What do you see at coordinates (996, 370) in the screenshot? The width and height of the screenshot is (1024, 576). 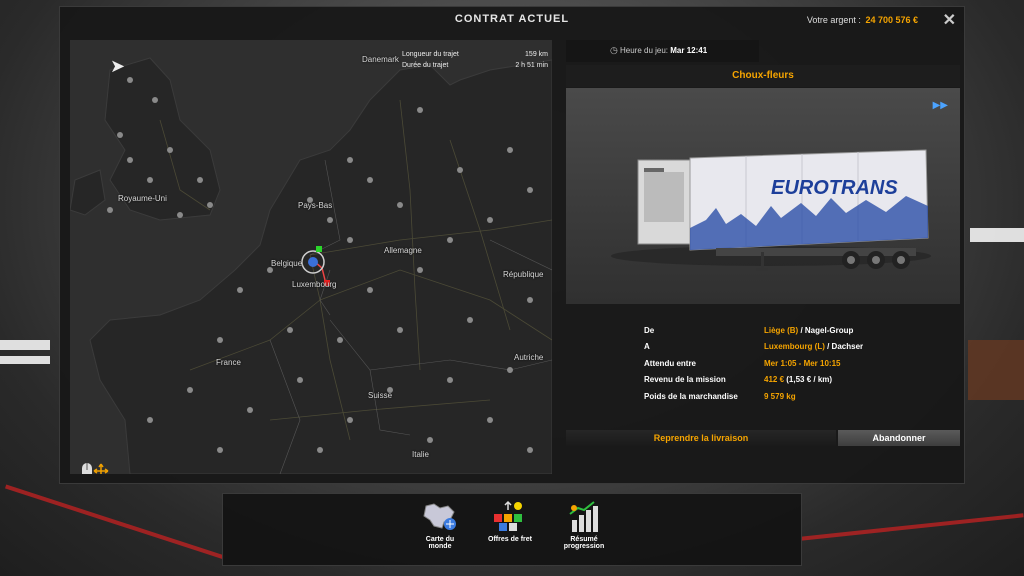 I see `garage-door` at bounding box center [996, 370].